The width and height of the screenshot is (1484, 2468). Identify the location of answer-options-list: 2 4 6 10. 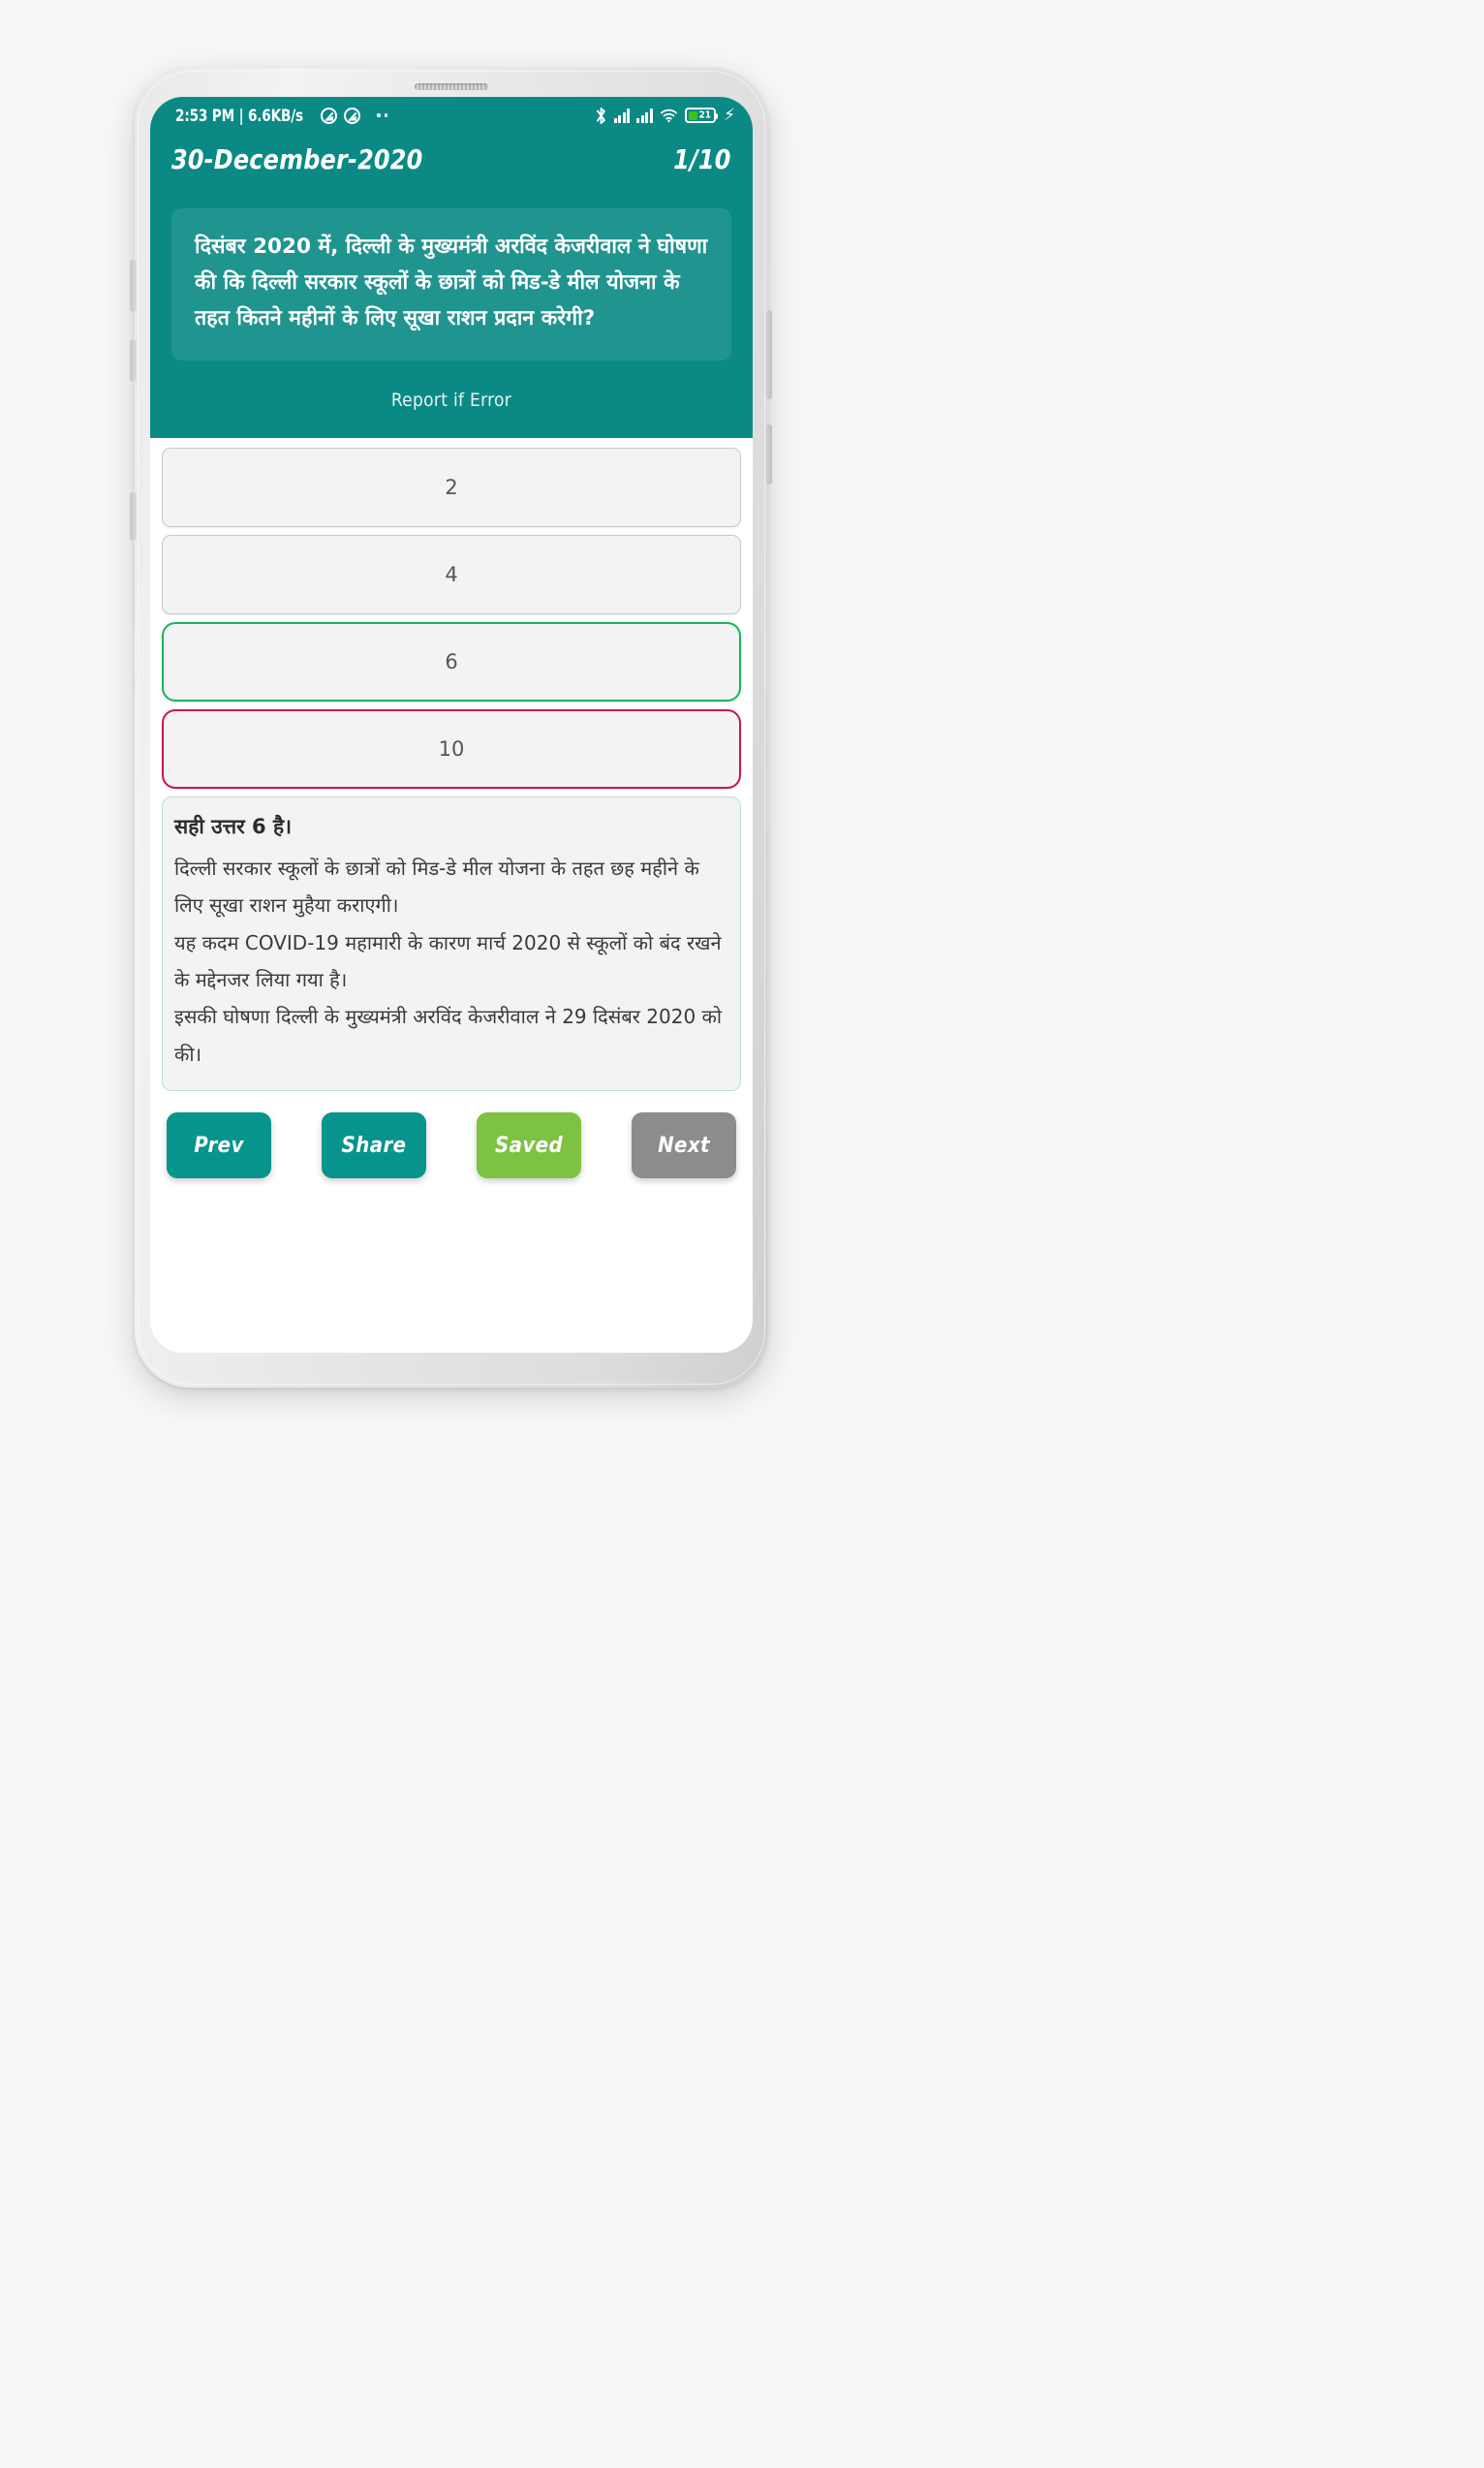
(451, 613).